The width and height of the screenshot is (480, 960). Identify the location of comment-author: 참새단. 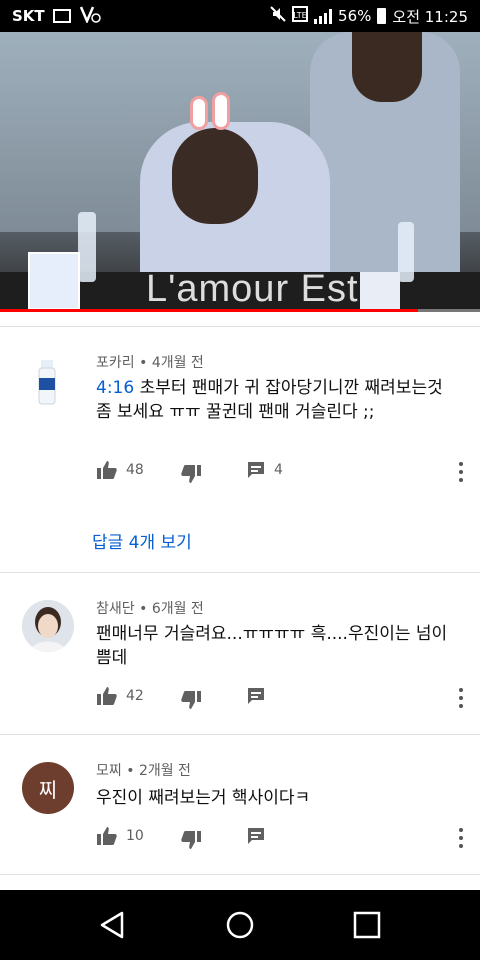
(115, 609).